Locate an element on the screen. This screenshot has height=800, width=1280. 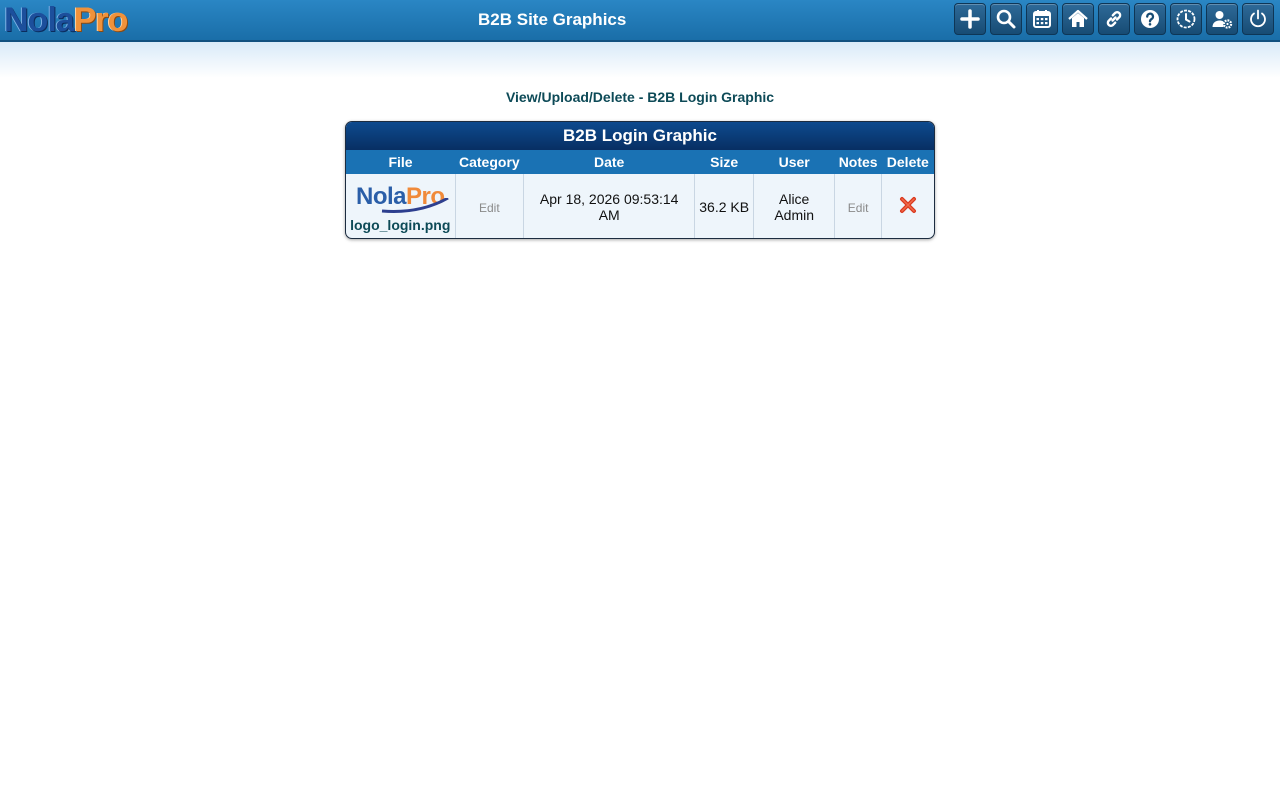
logout-button is located at coordinates (1258, 19).